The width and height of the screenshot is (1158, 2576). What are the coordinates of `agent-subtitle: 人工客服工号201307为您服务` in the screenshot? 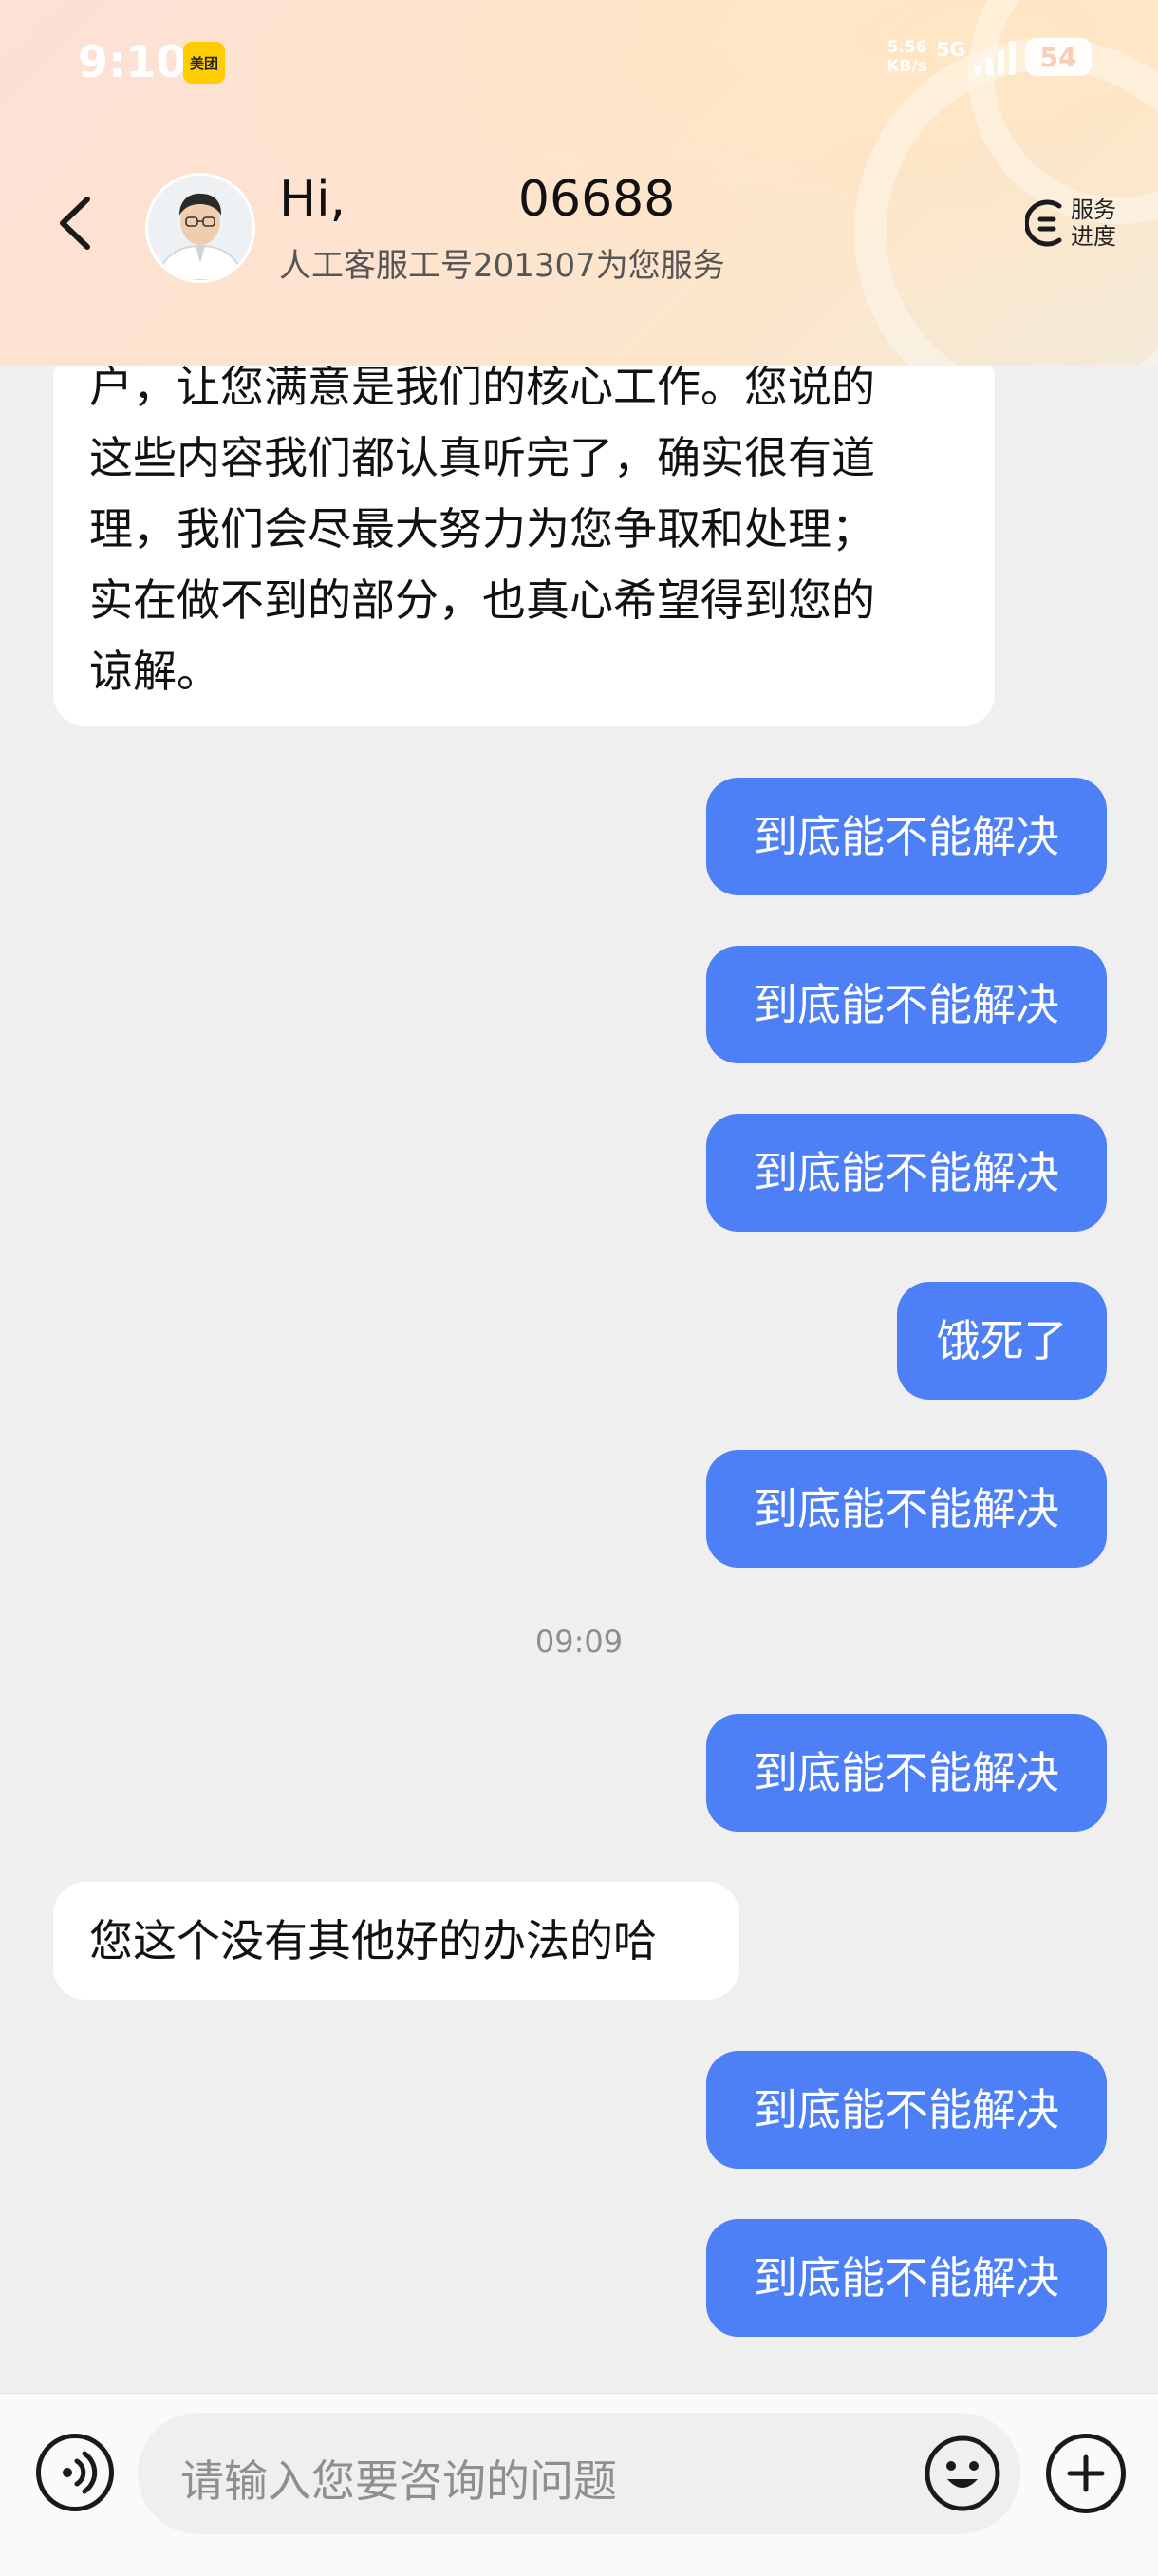 It's located at (502, 266).